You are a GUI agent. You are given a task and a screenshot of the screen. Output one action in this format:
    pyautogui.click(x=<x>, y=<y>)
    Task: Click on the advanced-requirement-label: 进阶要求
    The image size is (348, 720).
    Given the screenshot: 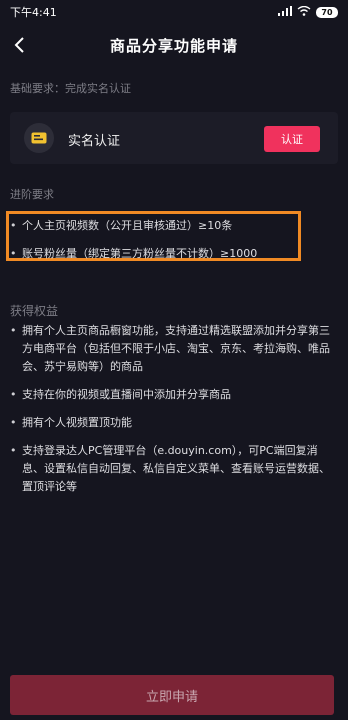 What is the action you would take?
    pyautogui.click(x=32, y=194)
    